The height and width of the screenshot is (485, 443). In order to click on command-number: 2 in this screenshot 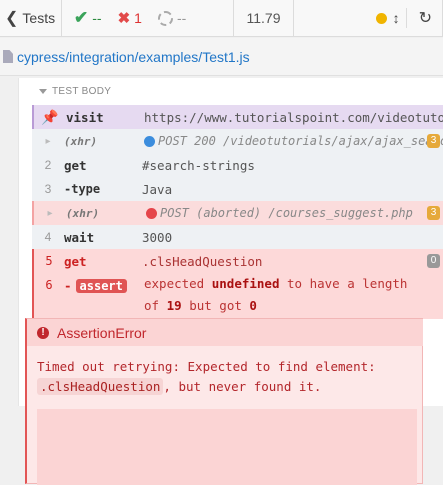, I will do `click(48, 165)`.